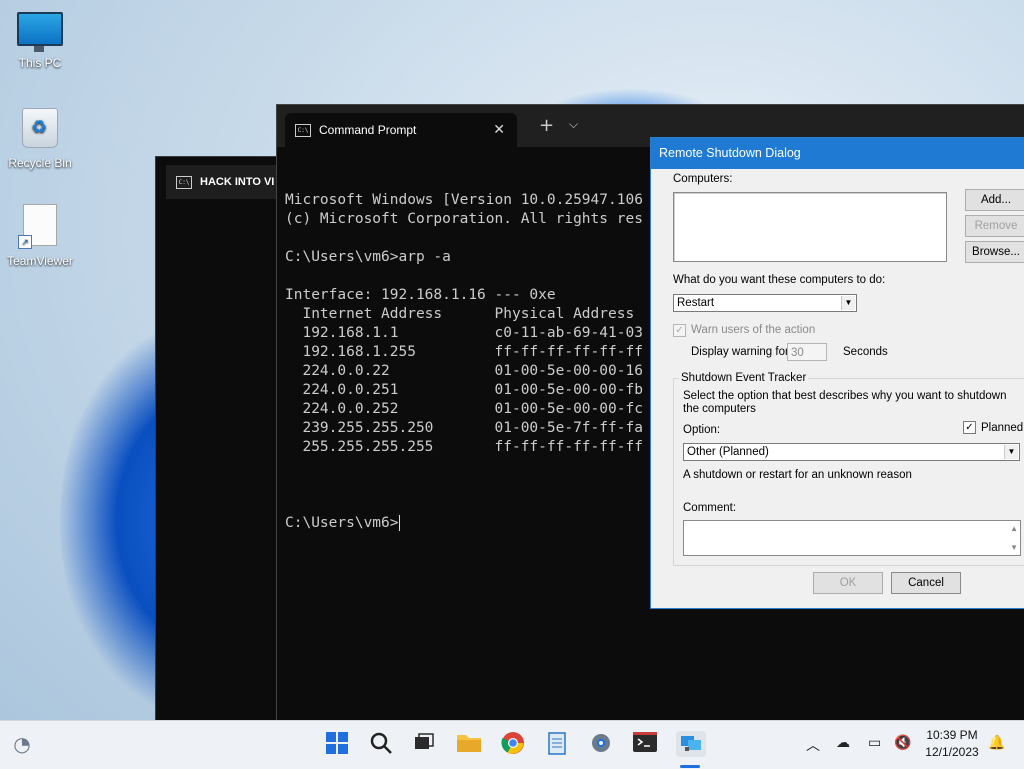  What do you see at coordinates (902, 743) in the screenshot?
I see `volume-muted-icon: 🔇` at bounding box center [902, 743].